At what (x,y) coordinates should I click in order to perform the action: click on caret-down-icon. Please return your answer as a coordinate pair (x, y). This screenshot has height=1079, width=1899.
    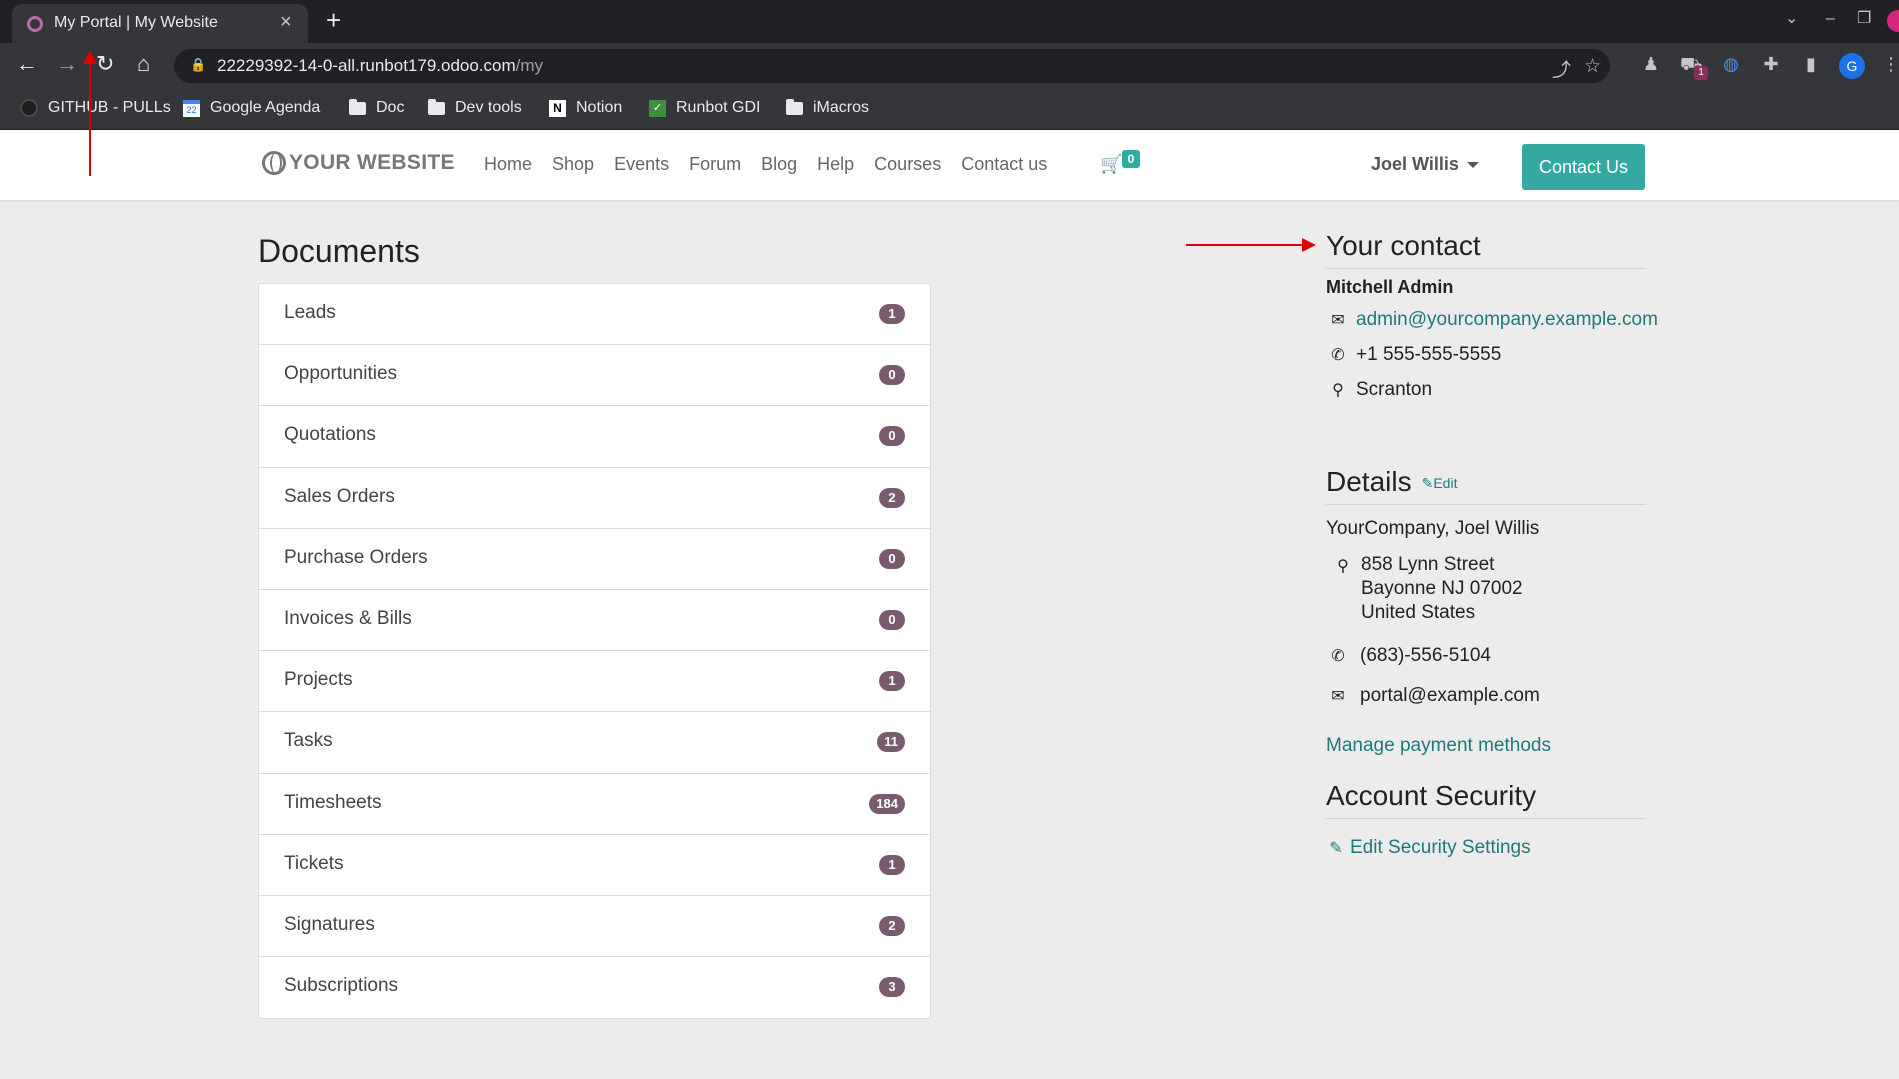
    Looking at the image, I should click on (1472, 165).